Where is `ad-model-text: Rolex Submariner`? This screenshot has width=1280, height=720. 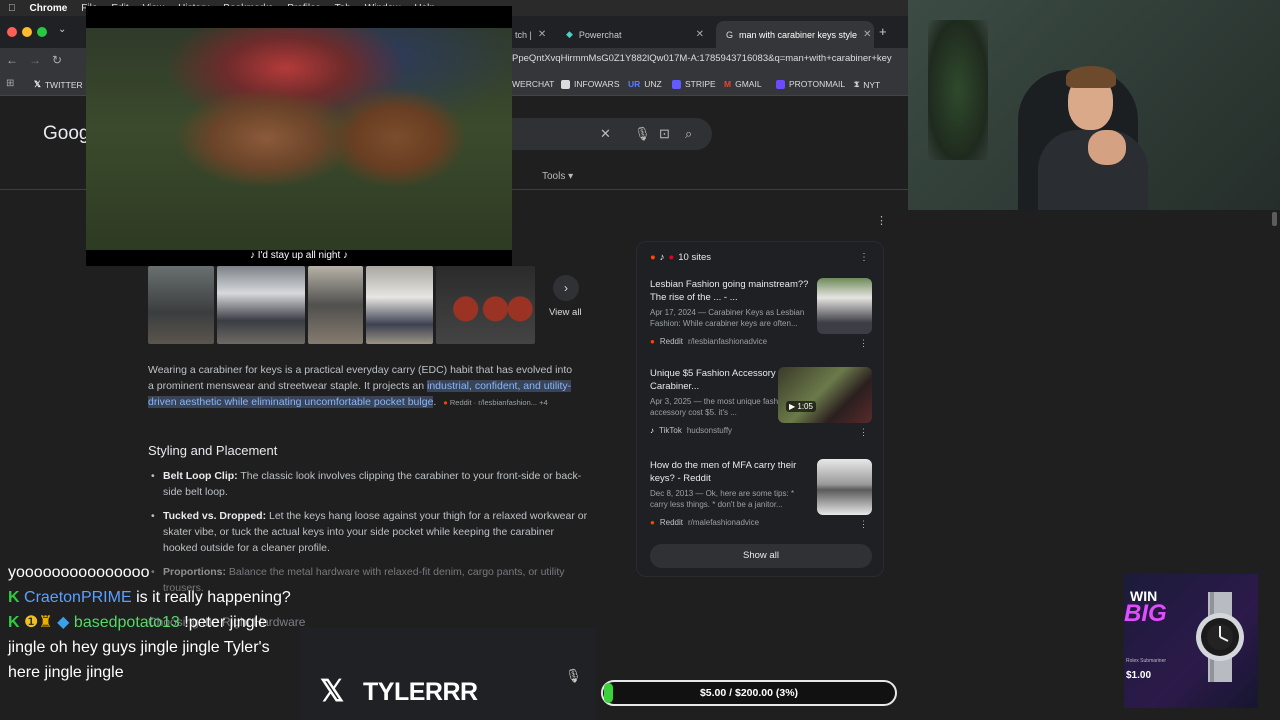
ad-model-text: Rolex Submariner is located at coordinates (1146, 661).